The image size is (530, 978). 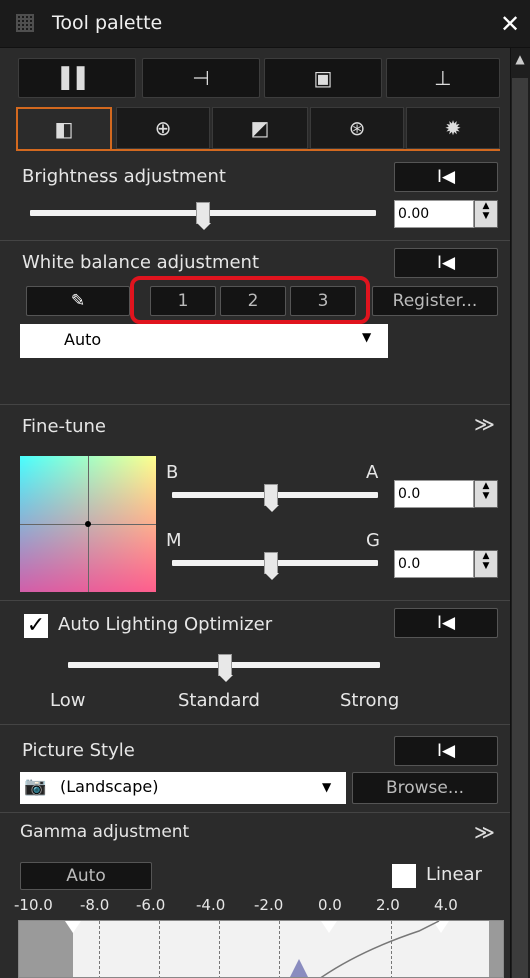 I want to click on tone-curve-tab-icon: ◩, so click(x=260, y=128).